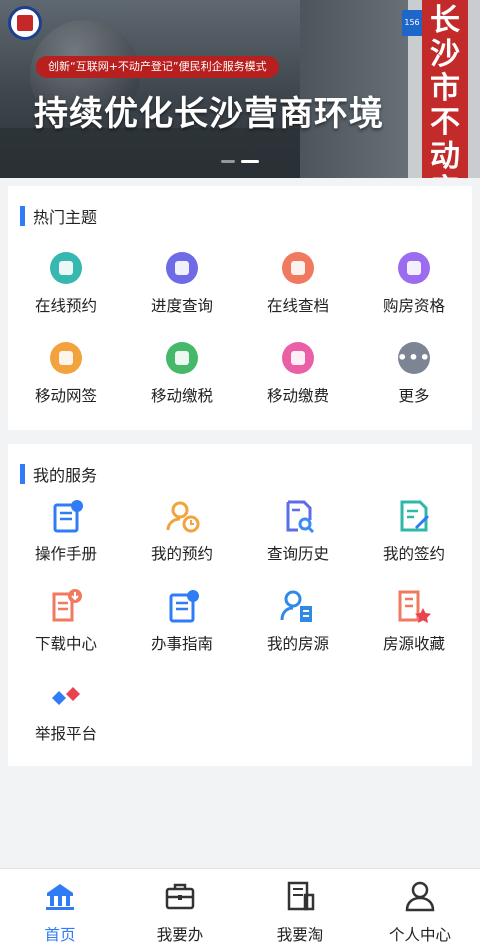 The image size is (480, 952). I want to click on banner-vertical-sign: 长沙市不动产, so click(445, 91).